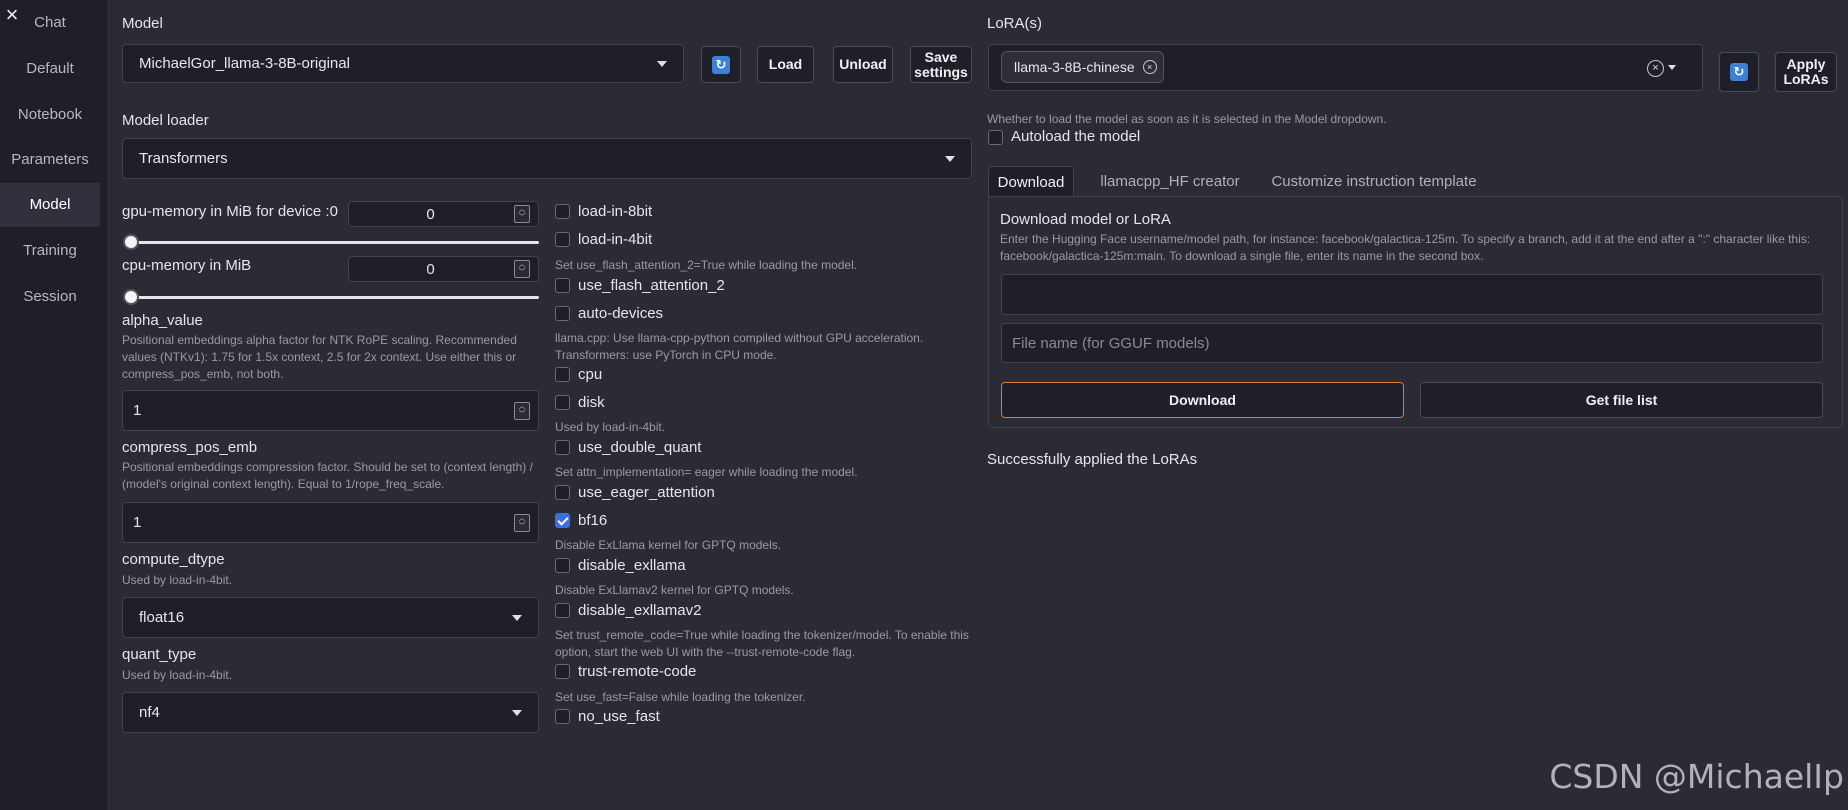 The height and width of the screenshot is (810, 1848). I want to click on disable-exllama-checkbox, so click(562, 565).